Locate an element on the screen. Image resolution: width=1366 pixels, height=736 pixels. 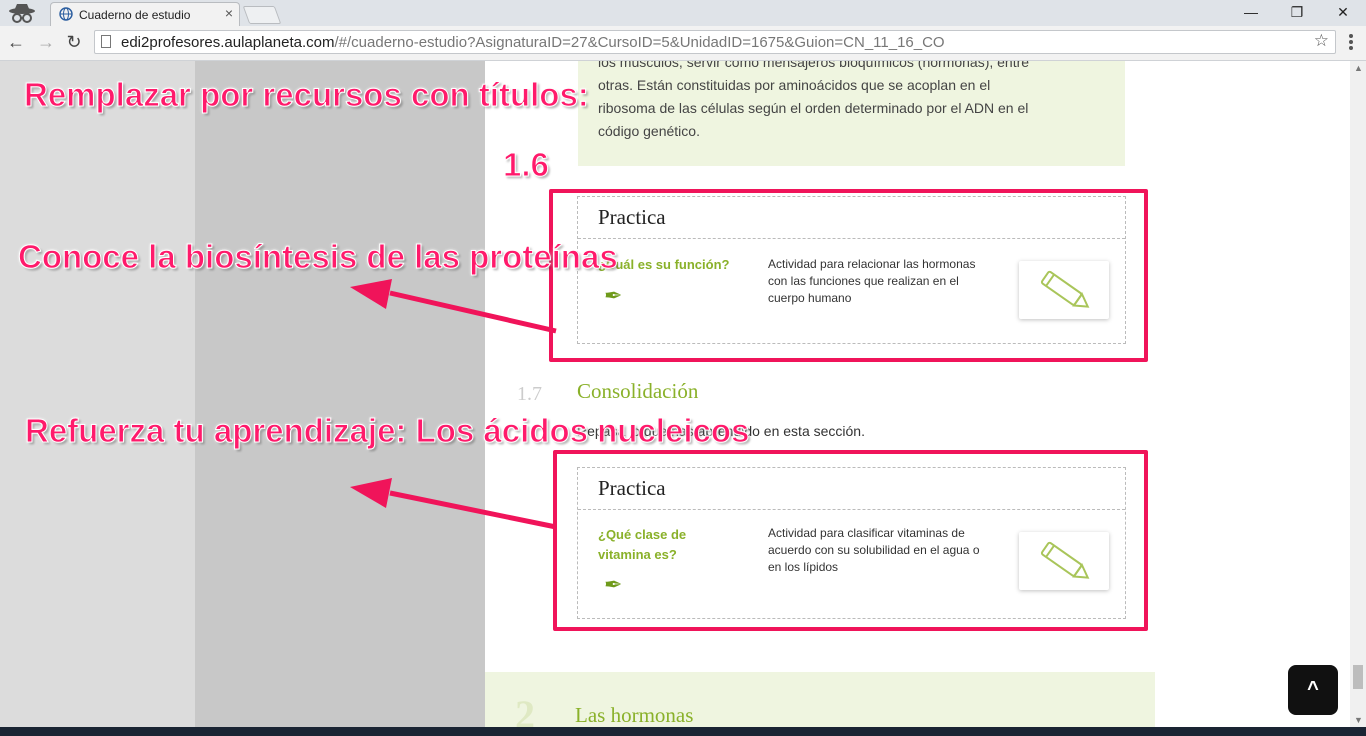
annotation-section-number: 1.6 is located at coordinates (526, 165).